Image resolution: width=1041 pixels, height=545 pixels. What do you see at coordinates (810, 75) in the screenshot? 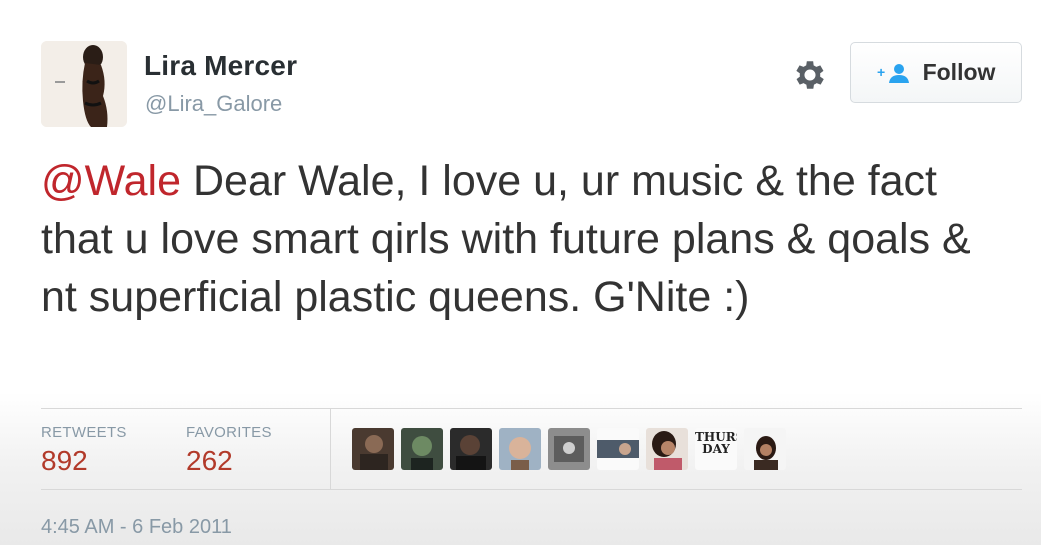
I see `gear-icon` at bounding box center [810, 75].